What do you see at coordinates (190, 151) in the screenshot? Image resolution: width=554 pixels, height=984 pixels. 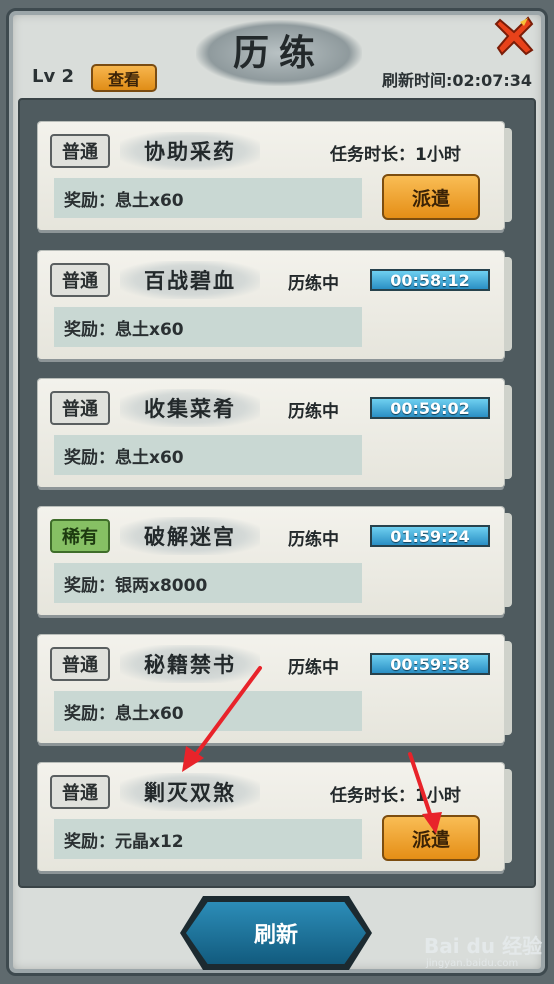 I see `task-name: 协助采药` at bounding box center [190, 151].